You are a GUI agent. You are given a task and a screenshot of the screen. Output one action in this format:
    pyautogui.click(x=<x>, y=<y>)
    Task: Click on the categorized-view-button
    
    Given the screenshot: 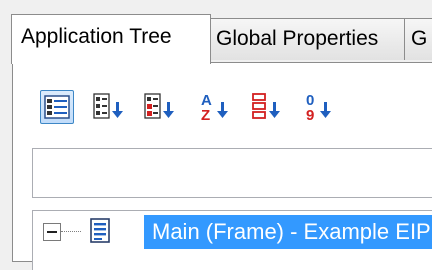 What is the action you would take?
    pyautogui.click(x=57, y=107)
    